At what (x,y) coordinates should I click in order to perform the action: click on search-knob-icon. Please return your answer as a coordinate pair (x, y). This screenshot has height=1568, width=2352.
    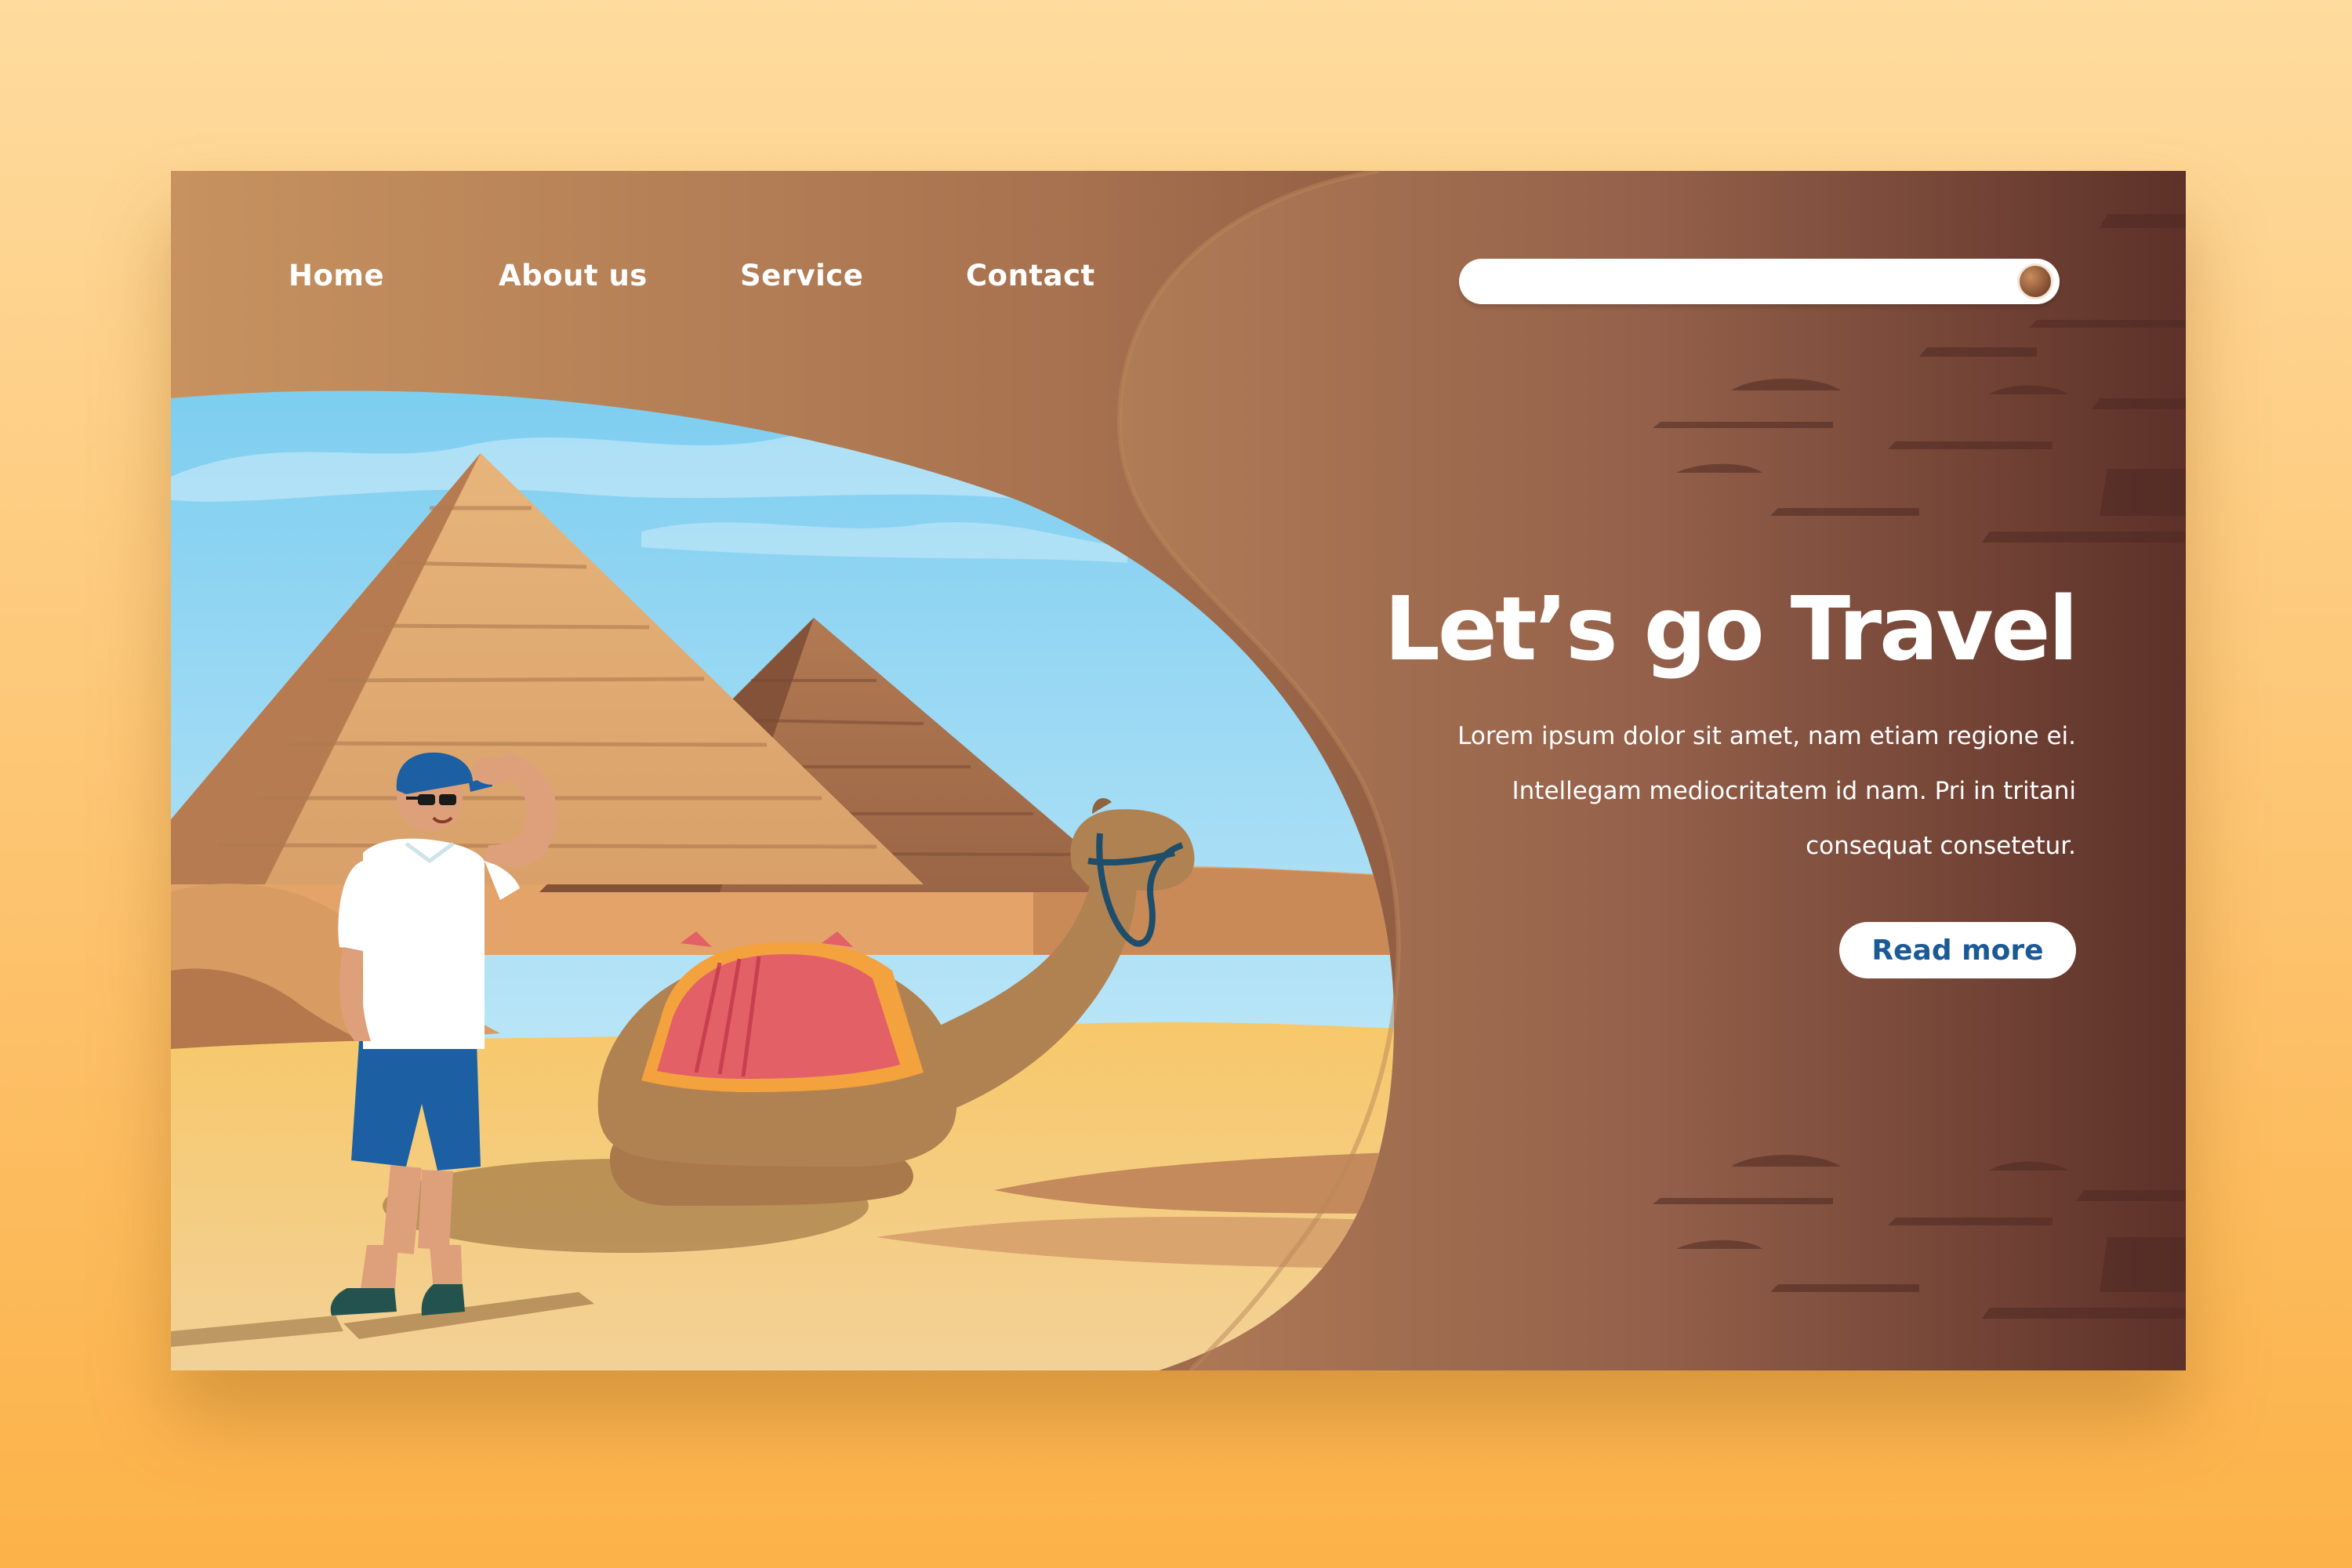
    Looking at the image, I should click on (2035, 281).